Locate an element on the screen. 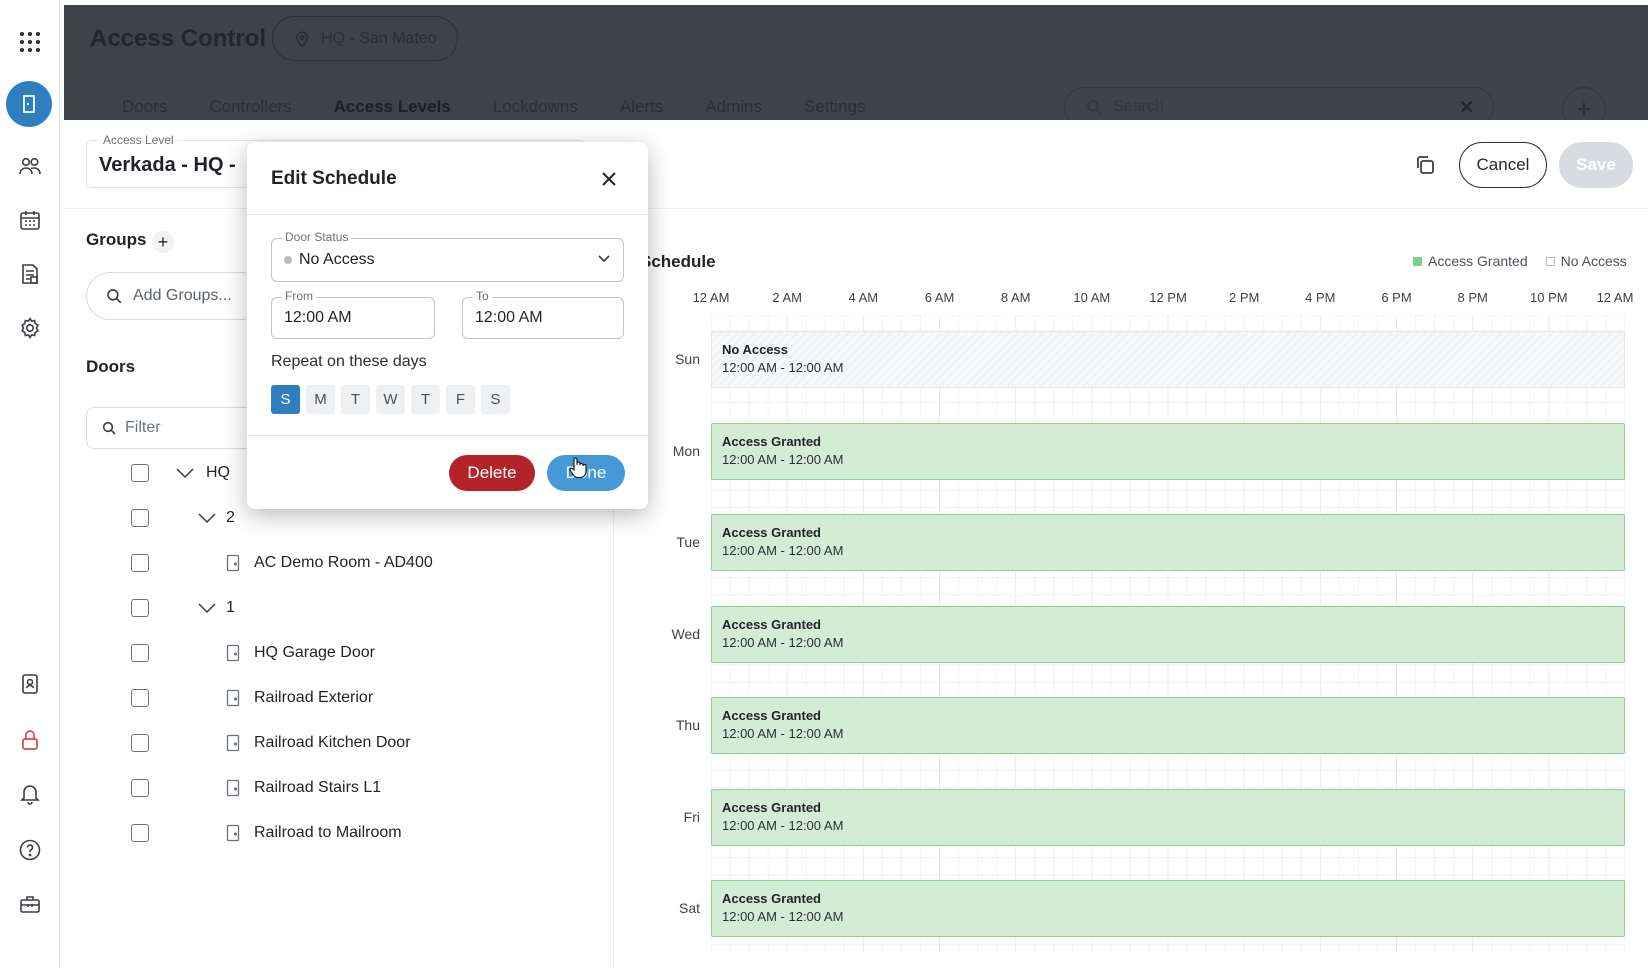  clear-search-icon: ✕ is located at coordinates (1466, 107).